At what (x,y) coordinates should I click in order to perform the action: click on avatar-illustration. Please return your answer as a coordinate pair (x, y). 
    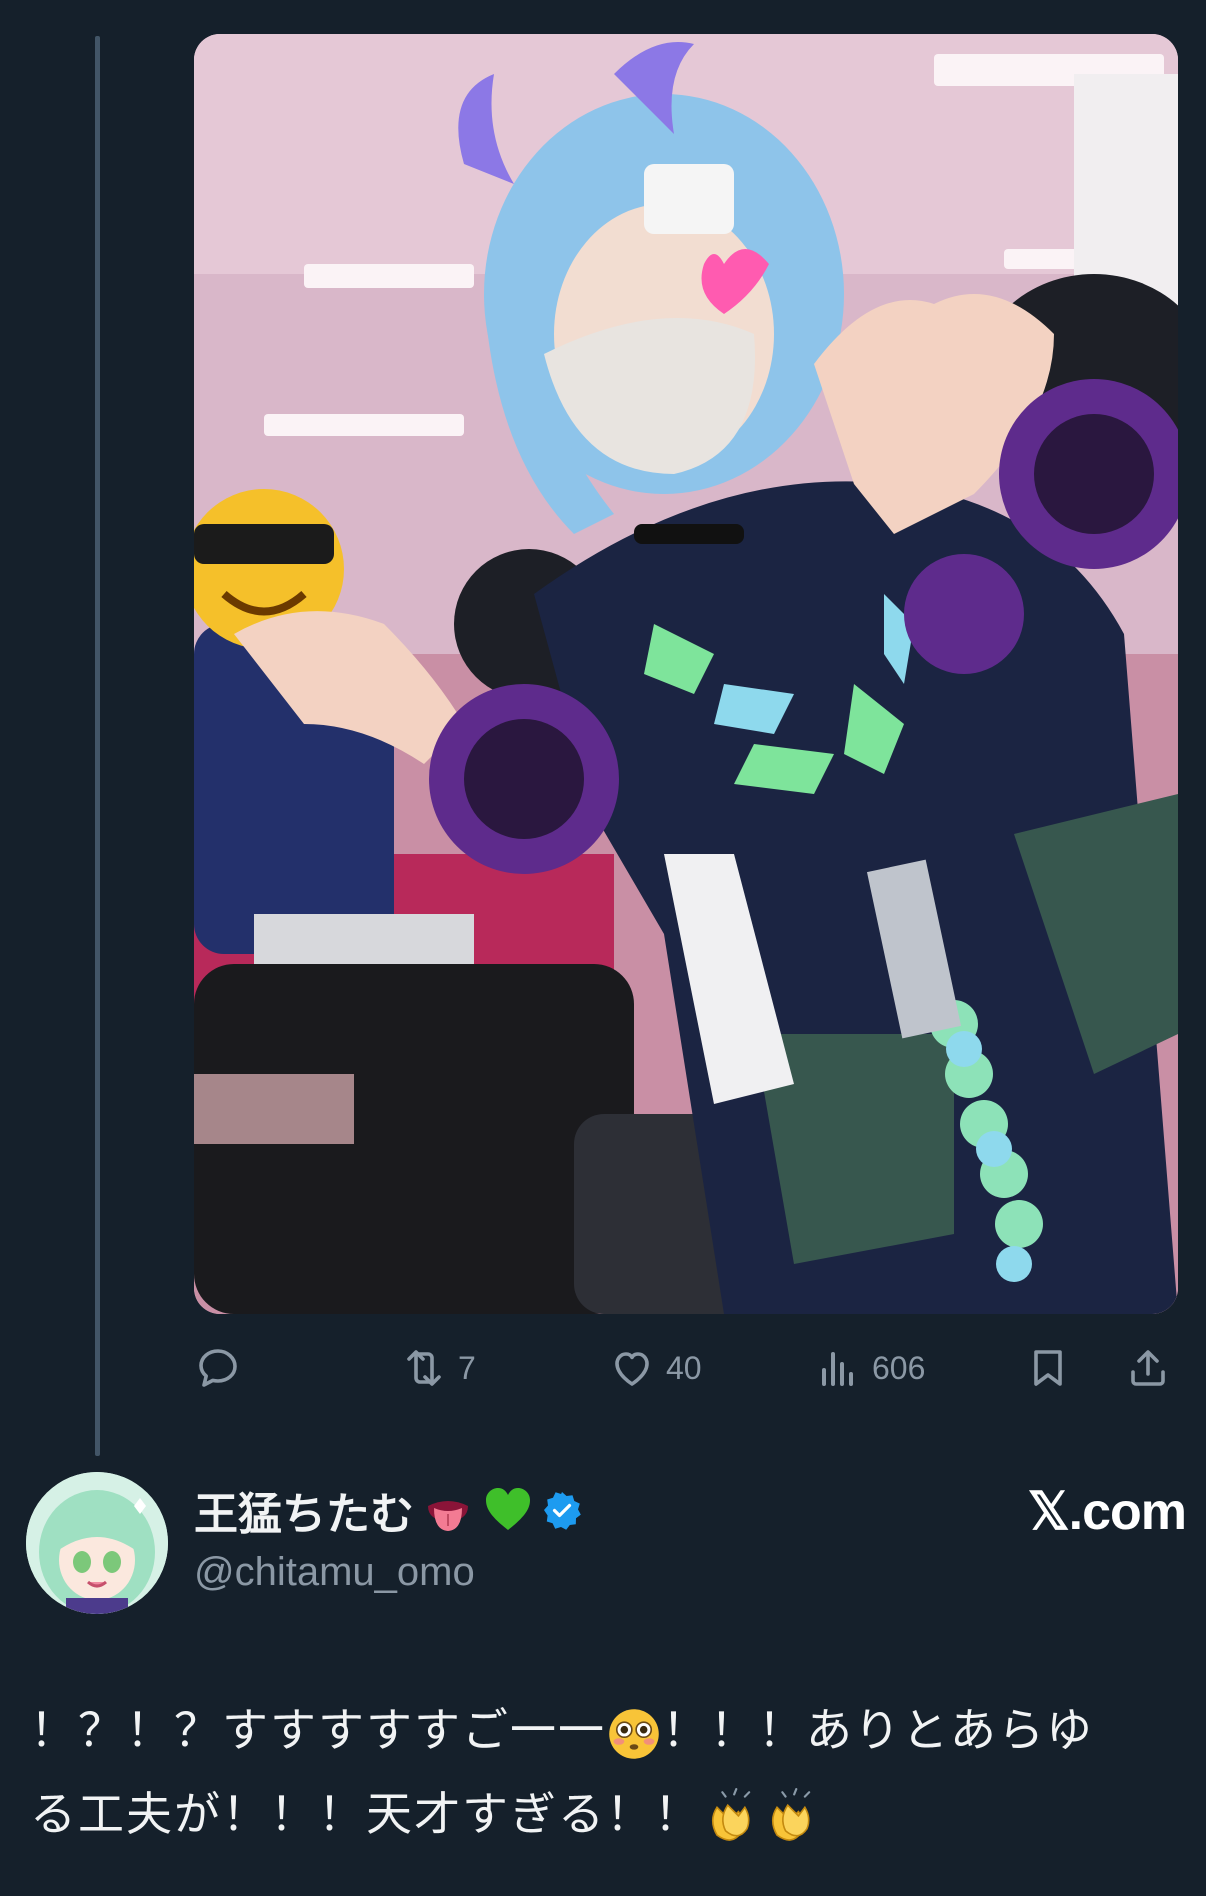
    Looking at the image, I should click on (97, 1543).